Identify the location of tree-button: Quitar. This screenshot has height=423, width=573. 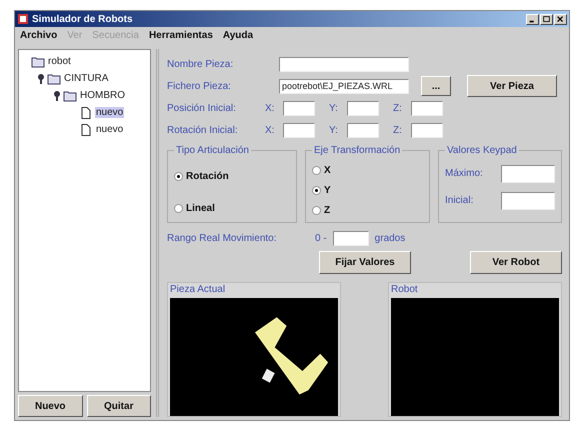
(118, 406).